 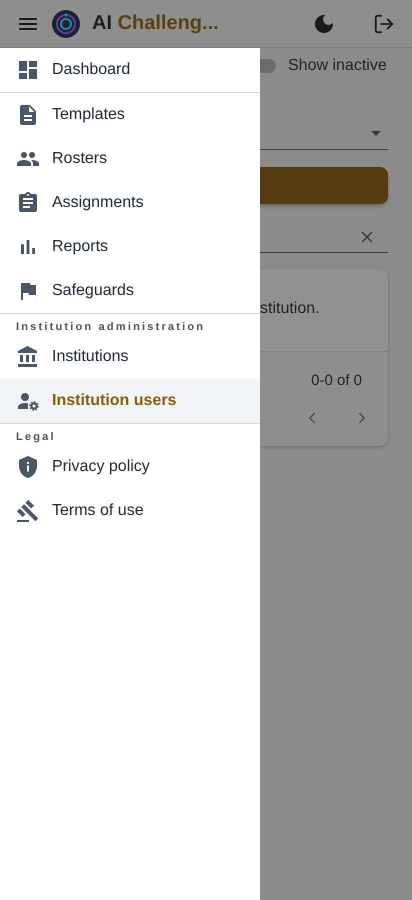 I want to click on section-header: Institution administration, so click(x=110, y=327).